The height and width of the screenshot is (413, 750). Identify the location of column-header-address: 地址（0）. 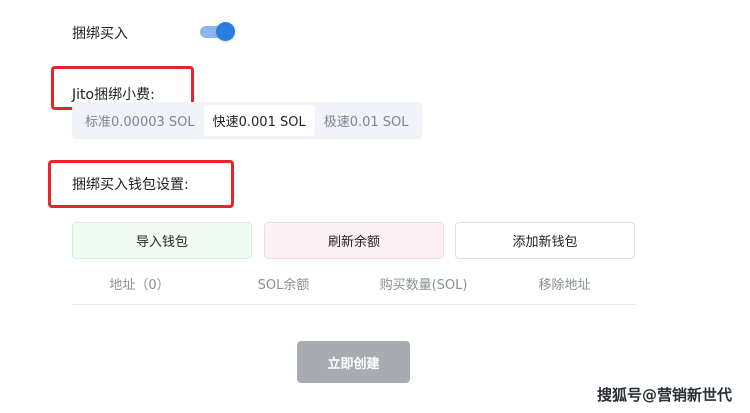
(139, 285).